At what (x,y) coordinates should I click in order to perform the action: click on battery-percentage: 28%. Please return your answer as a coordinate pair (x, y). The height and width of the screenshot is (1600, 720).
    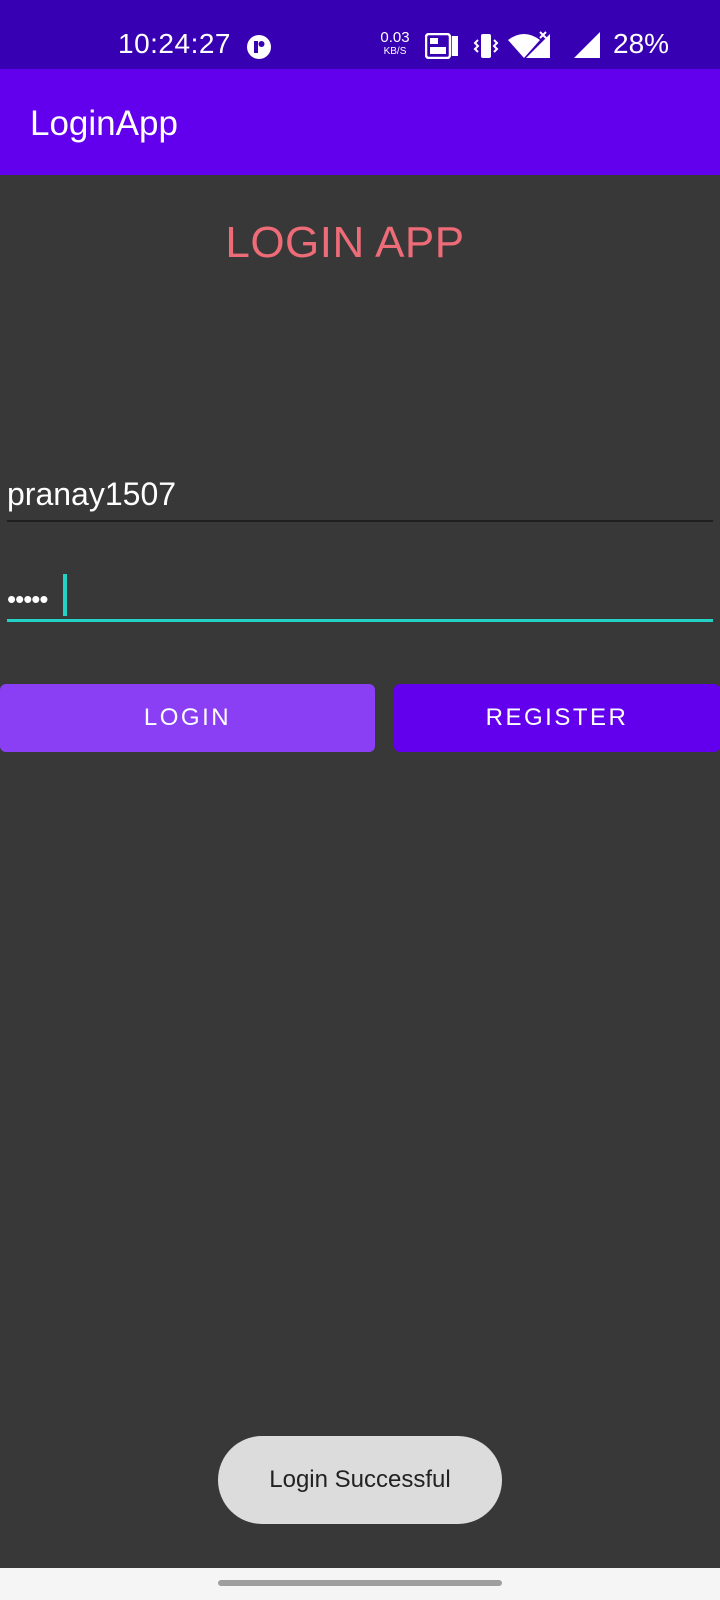
    Looking at the image, I should click on (641, 43).